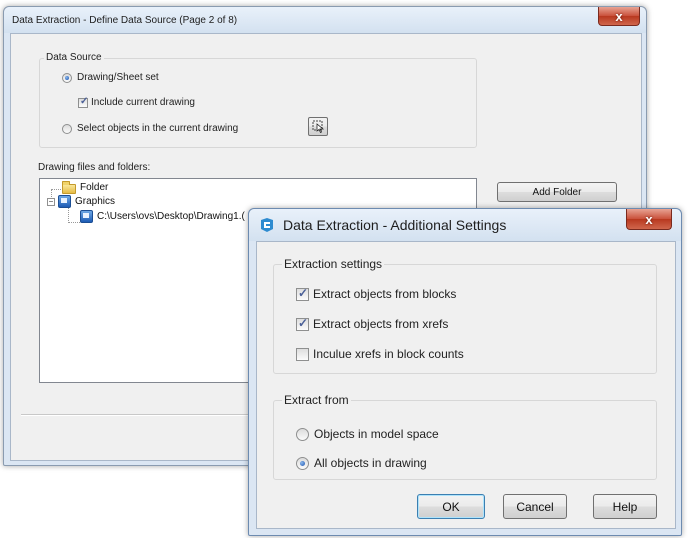  I want to click on objects-in-model-space-label: Objects in model space, so click(376, 434).